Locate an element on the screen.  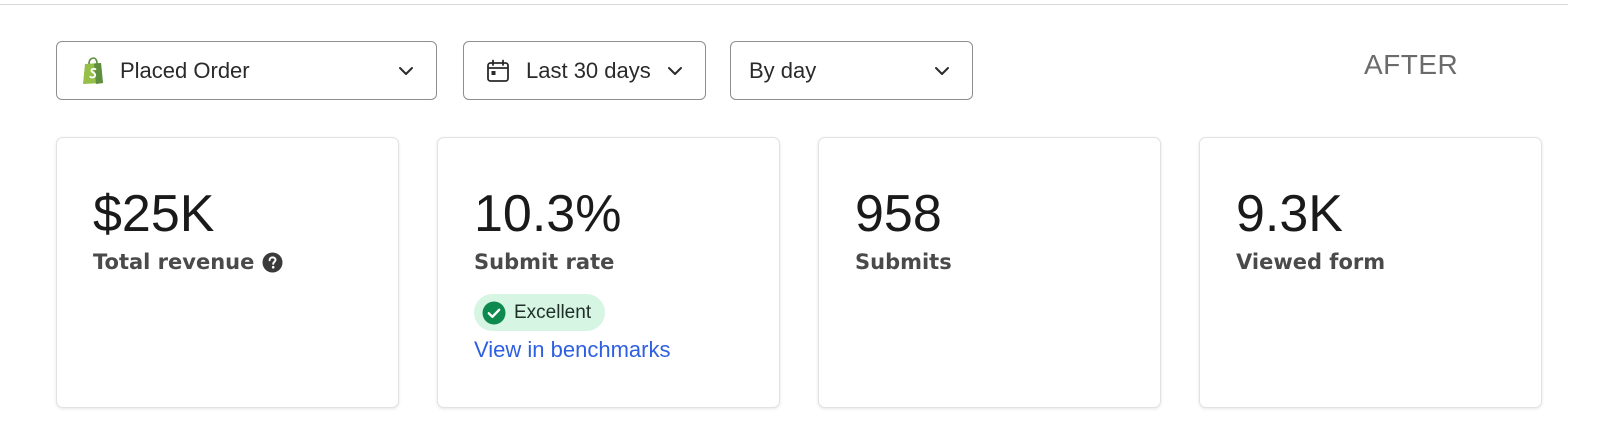
total-revenue-value: $25K is located at coordinates (154, 214).